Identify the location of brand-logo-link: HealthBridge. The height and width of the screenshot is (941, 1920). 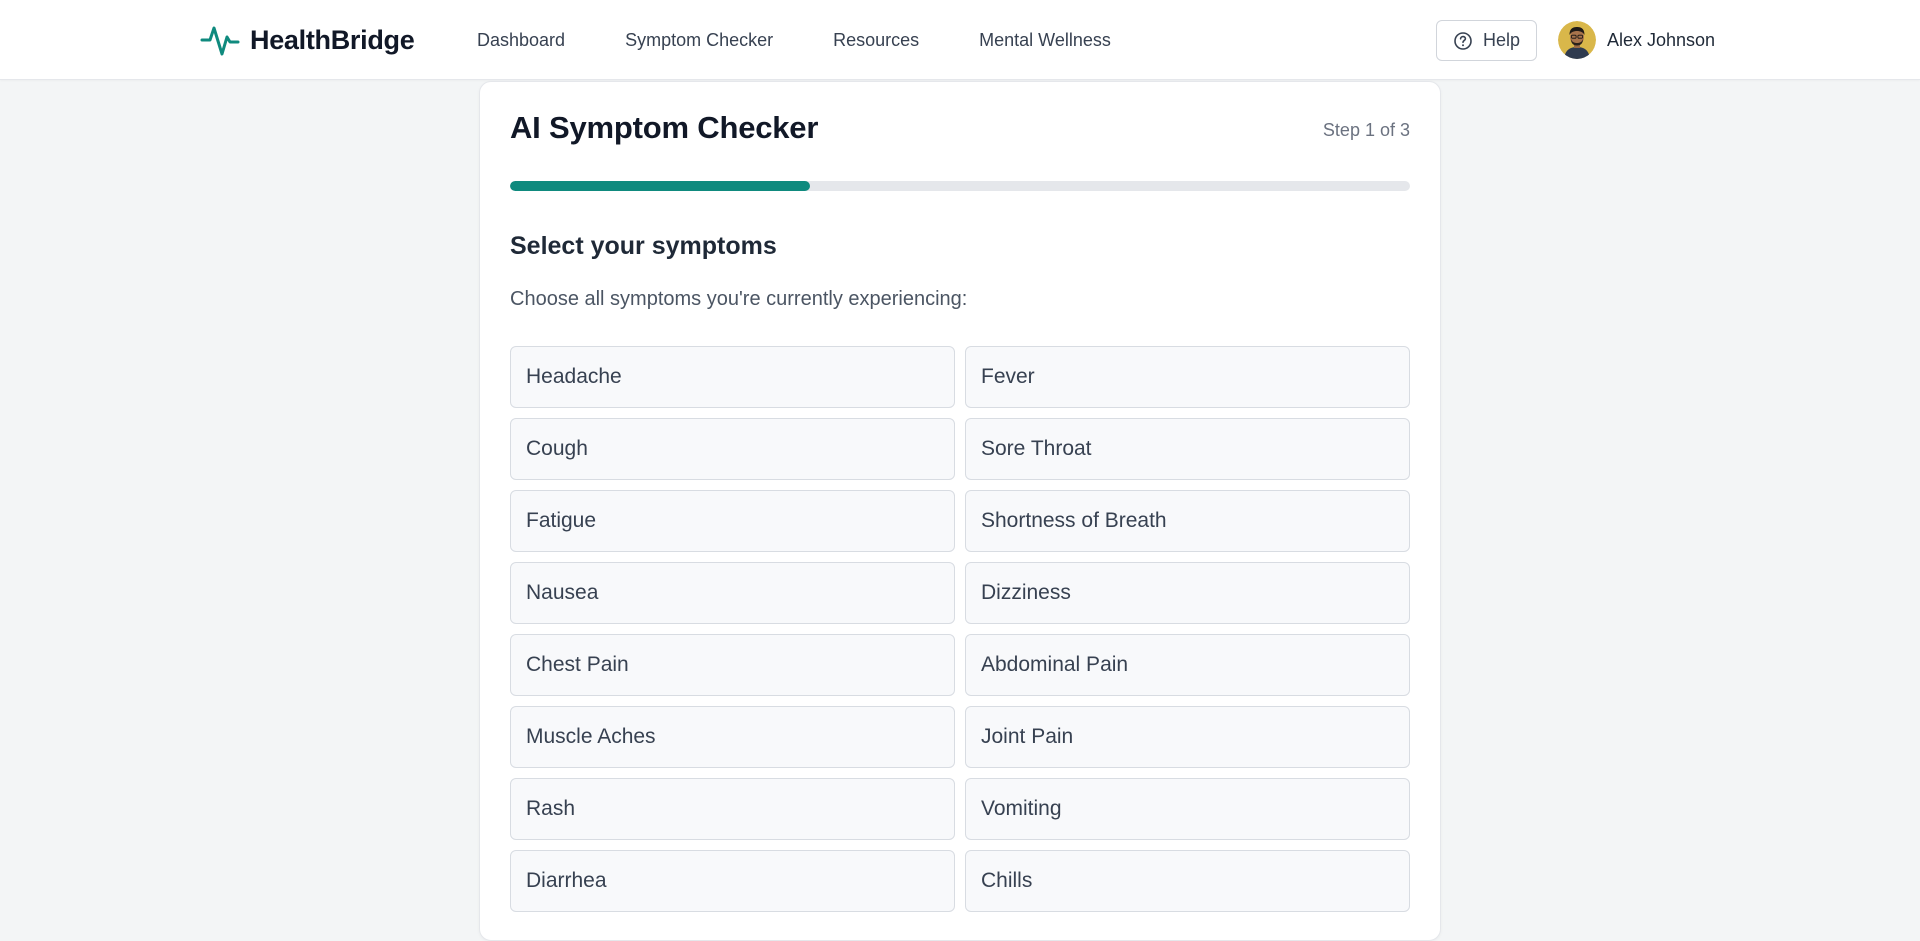
(307, 40).